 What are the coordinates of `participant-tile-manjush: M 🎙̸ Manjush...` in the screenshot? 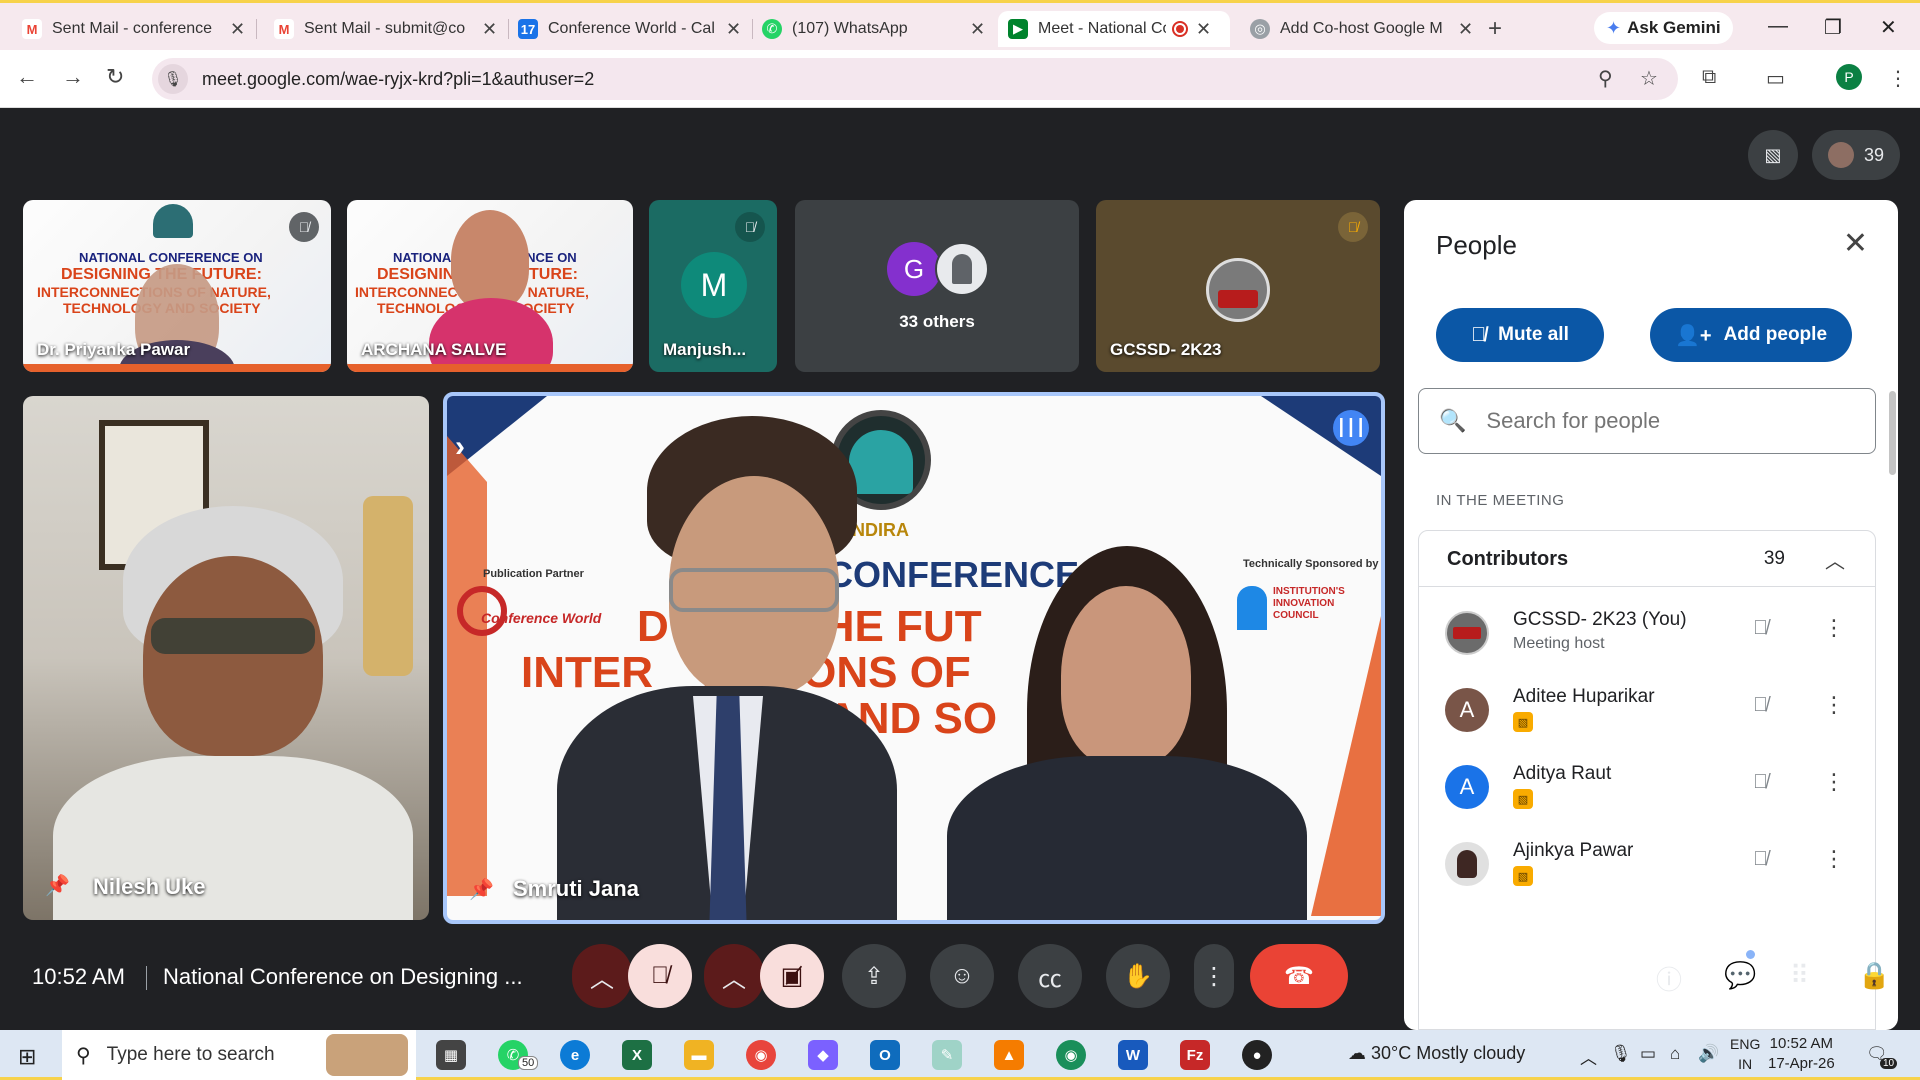 It's located at (713, 286).